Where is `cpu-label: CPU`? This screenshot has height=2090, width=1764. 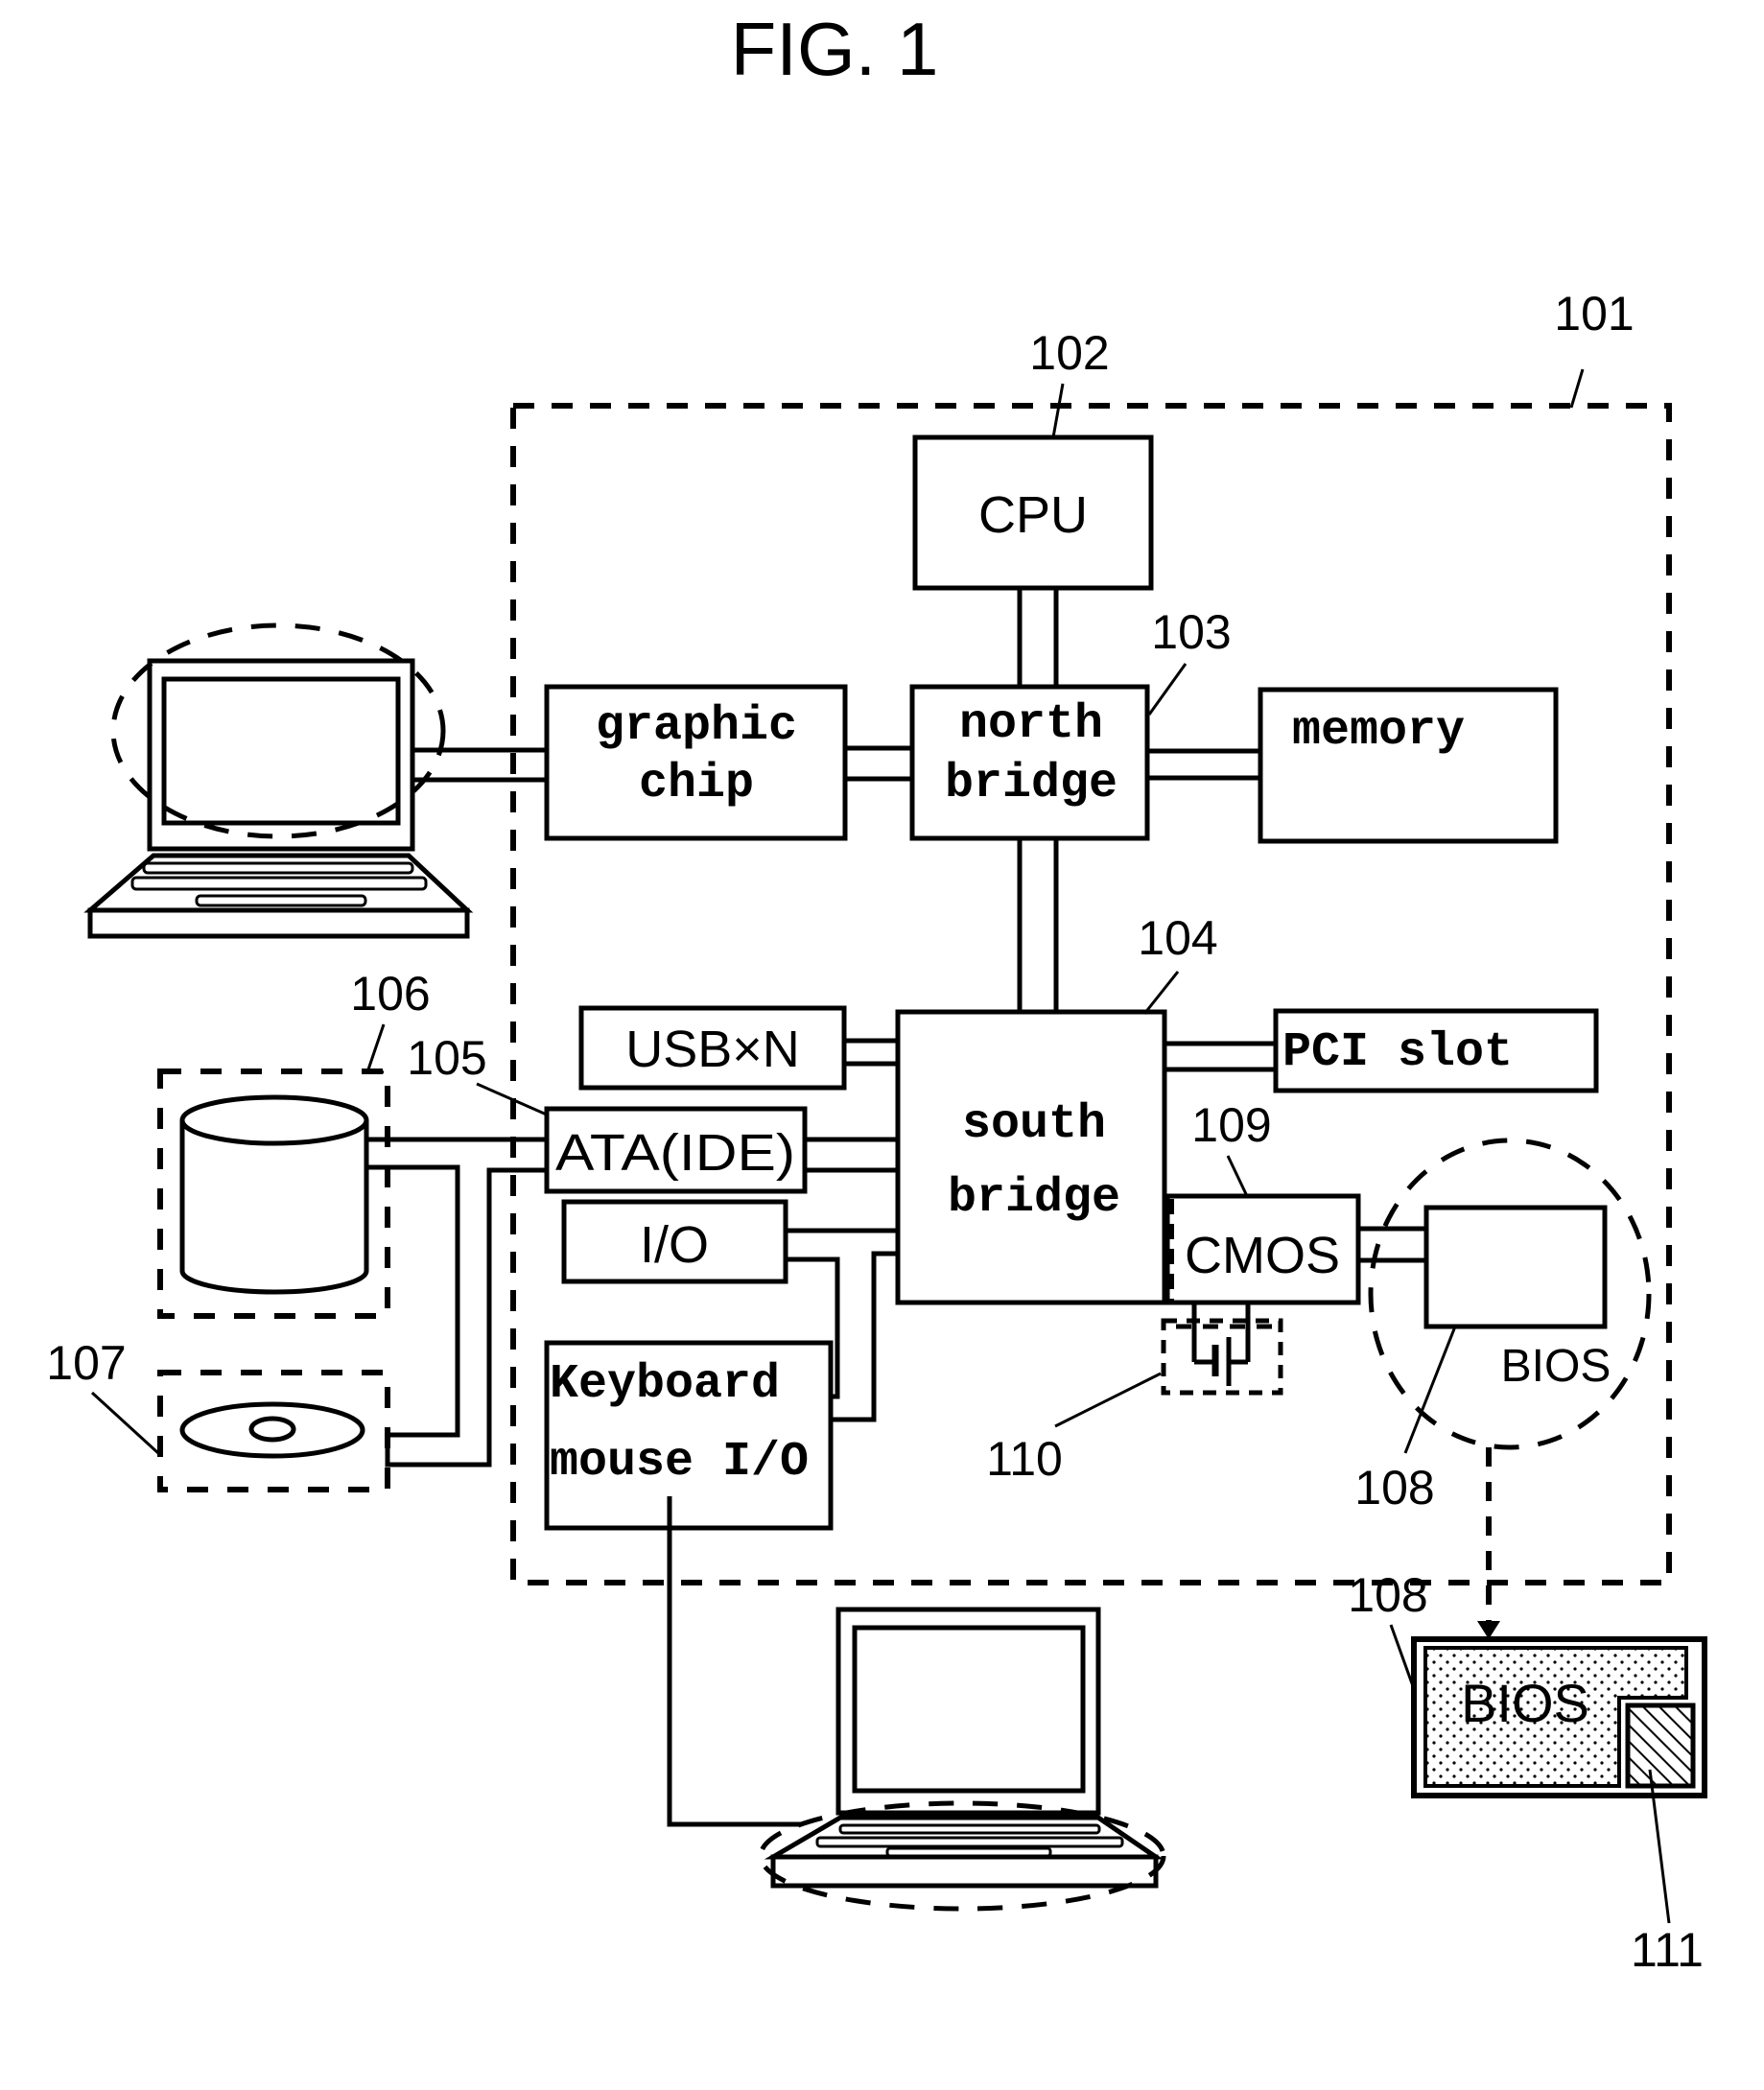 cpu-label: CPU is located at coordinates (1033, 515).